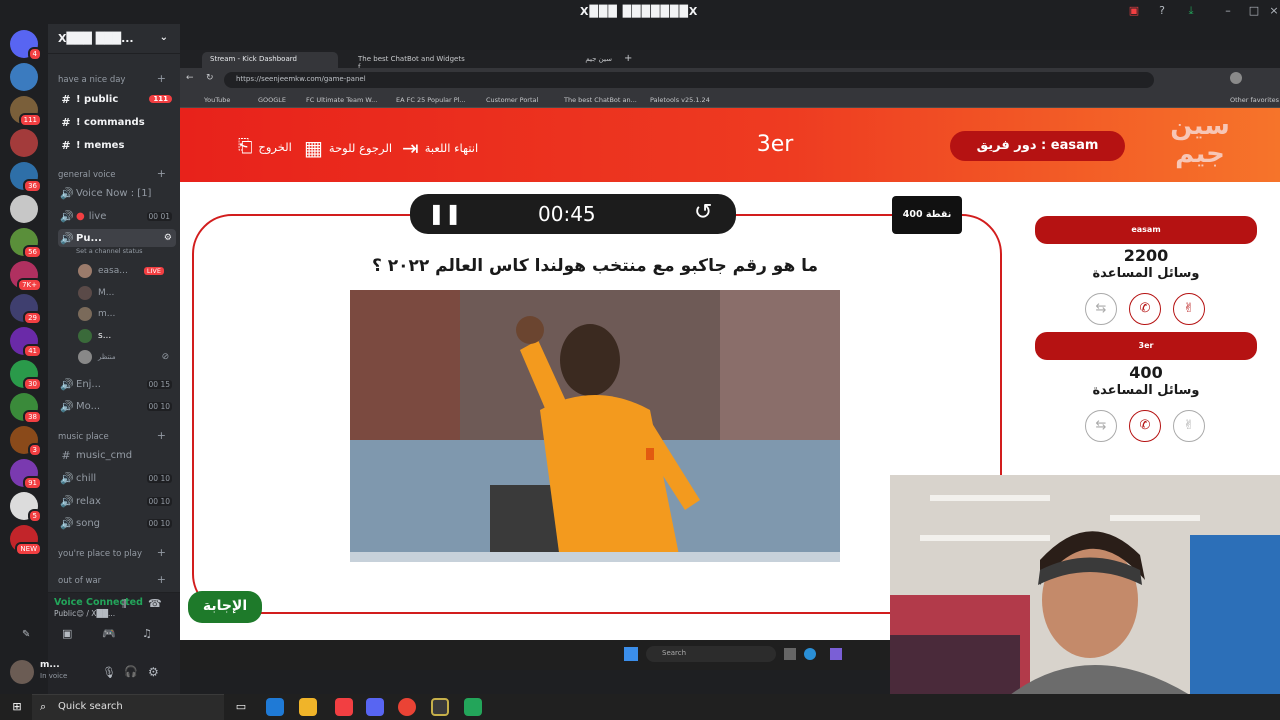 The width and height of the screenshot is (1280, 720). Describe the element at coordinates (440, 707) in the screenshot. I see `obs-icon` at that location.